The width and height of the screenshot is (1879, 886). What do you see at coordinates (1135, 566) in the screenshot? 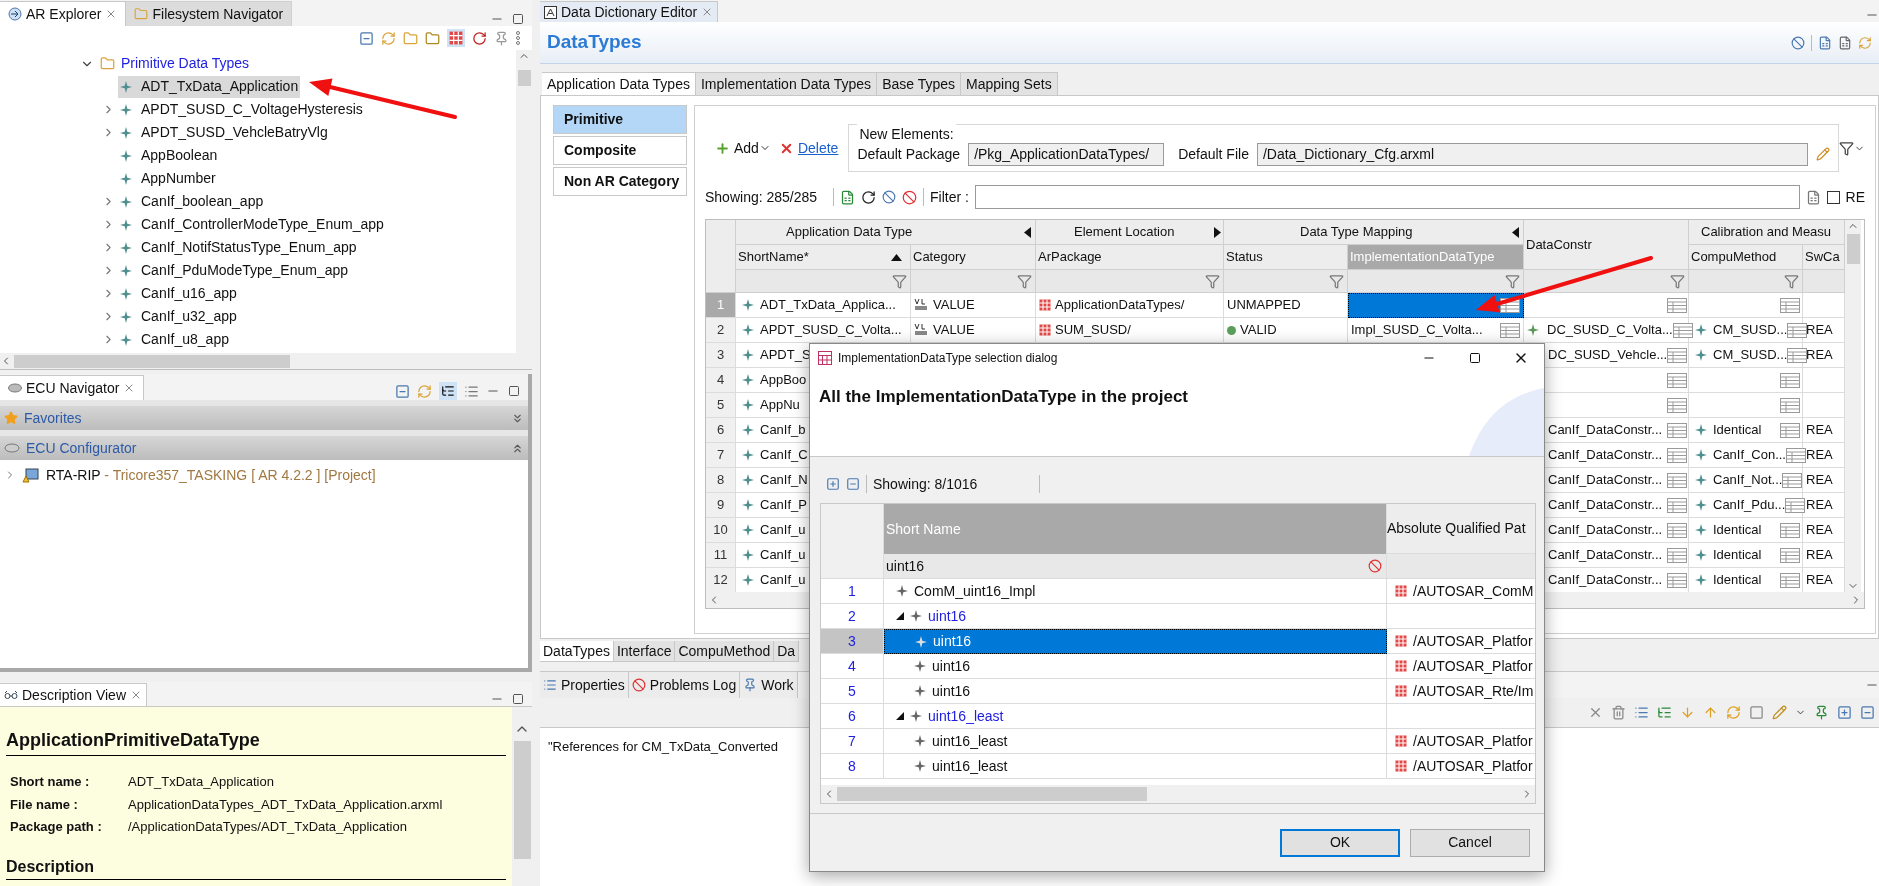
I see `filter-field: uint16` at bounding box center [1135, 566].